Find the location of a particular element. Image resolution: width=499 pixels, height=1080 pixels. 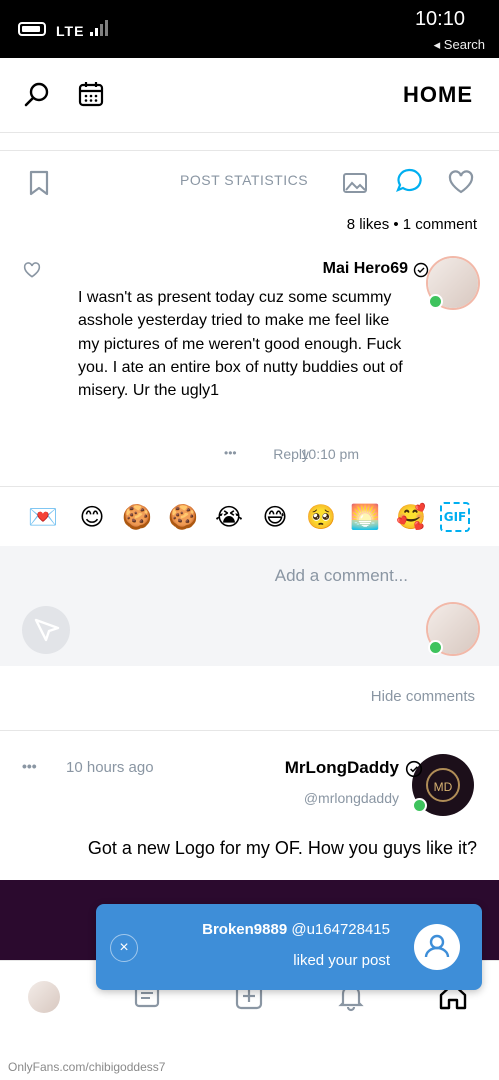

comment-time: 10:10 pm is located at coordinates (329, 454).